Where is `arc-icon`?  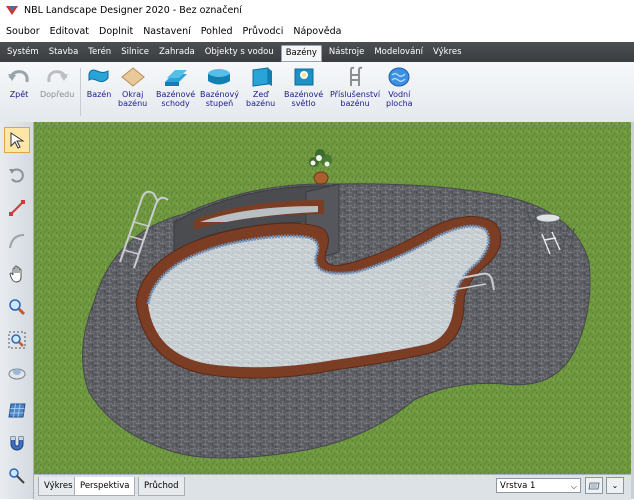 arc-icon is located at coordinates (17, 241).